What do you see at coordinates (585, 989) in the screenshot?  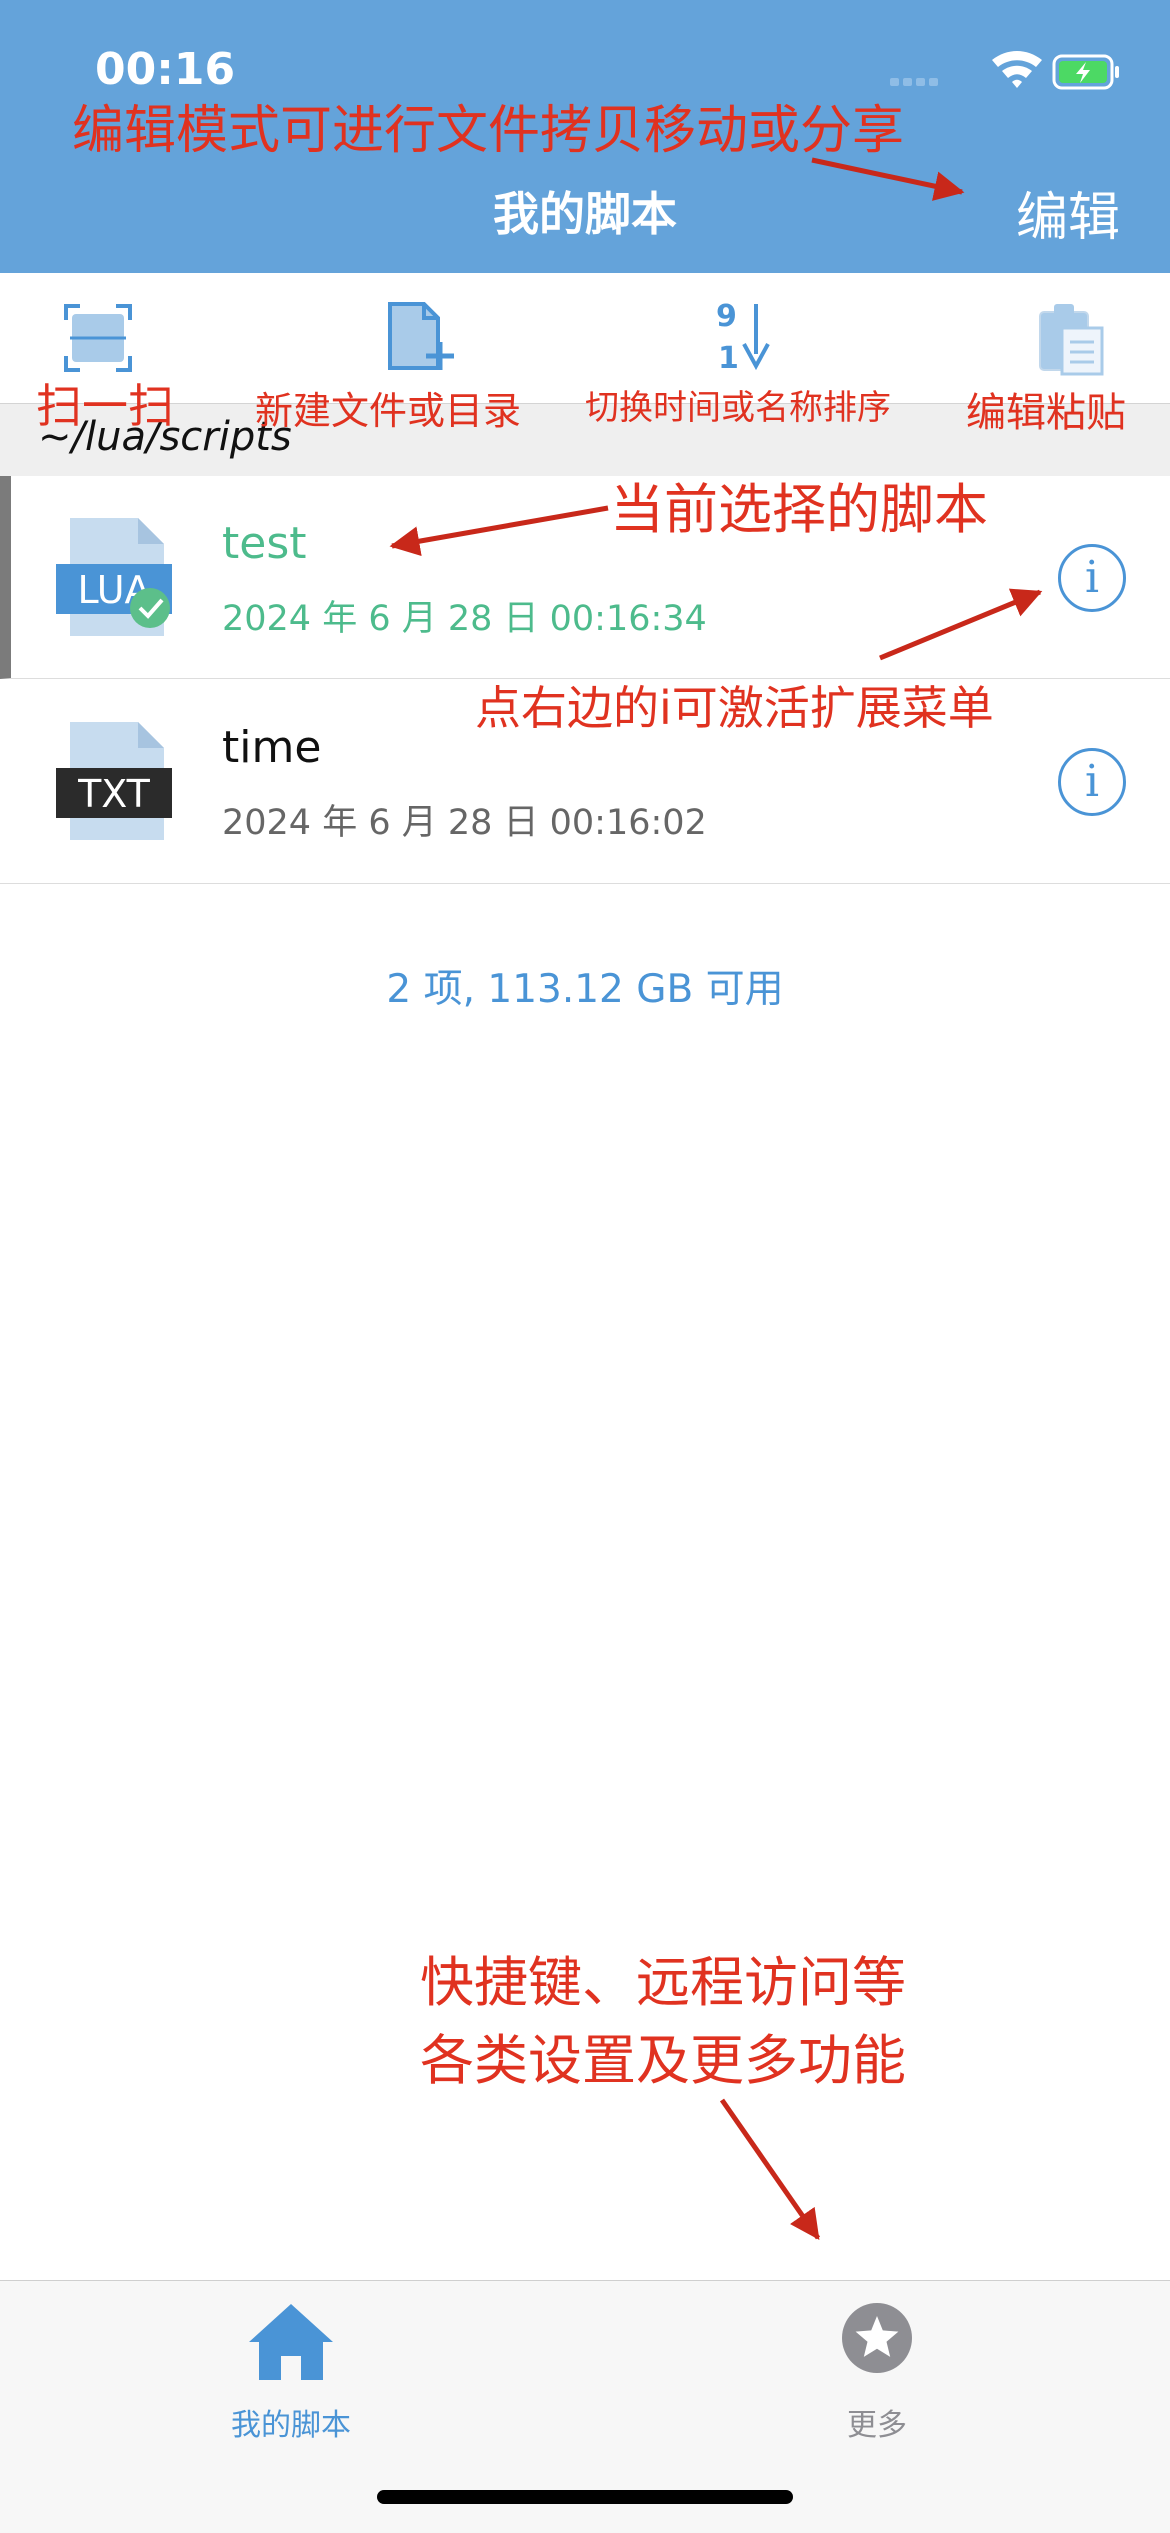 I see `storage-summary: 2 项, 113.12 GB 可用` at bounding box center [585, 989].